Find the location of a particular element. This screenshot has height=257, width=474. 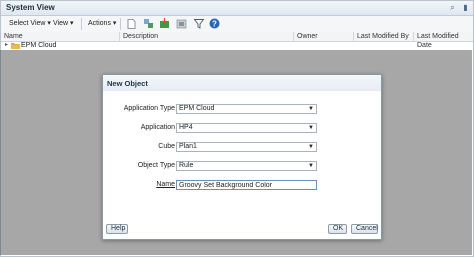

column-header-description: Description is located at coordinates (206, 36).